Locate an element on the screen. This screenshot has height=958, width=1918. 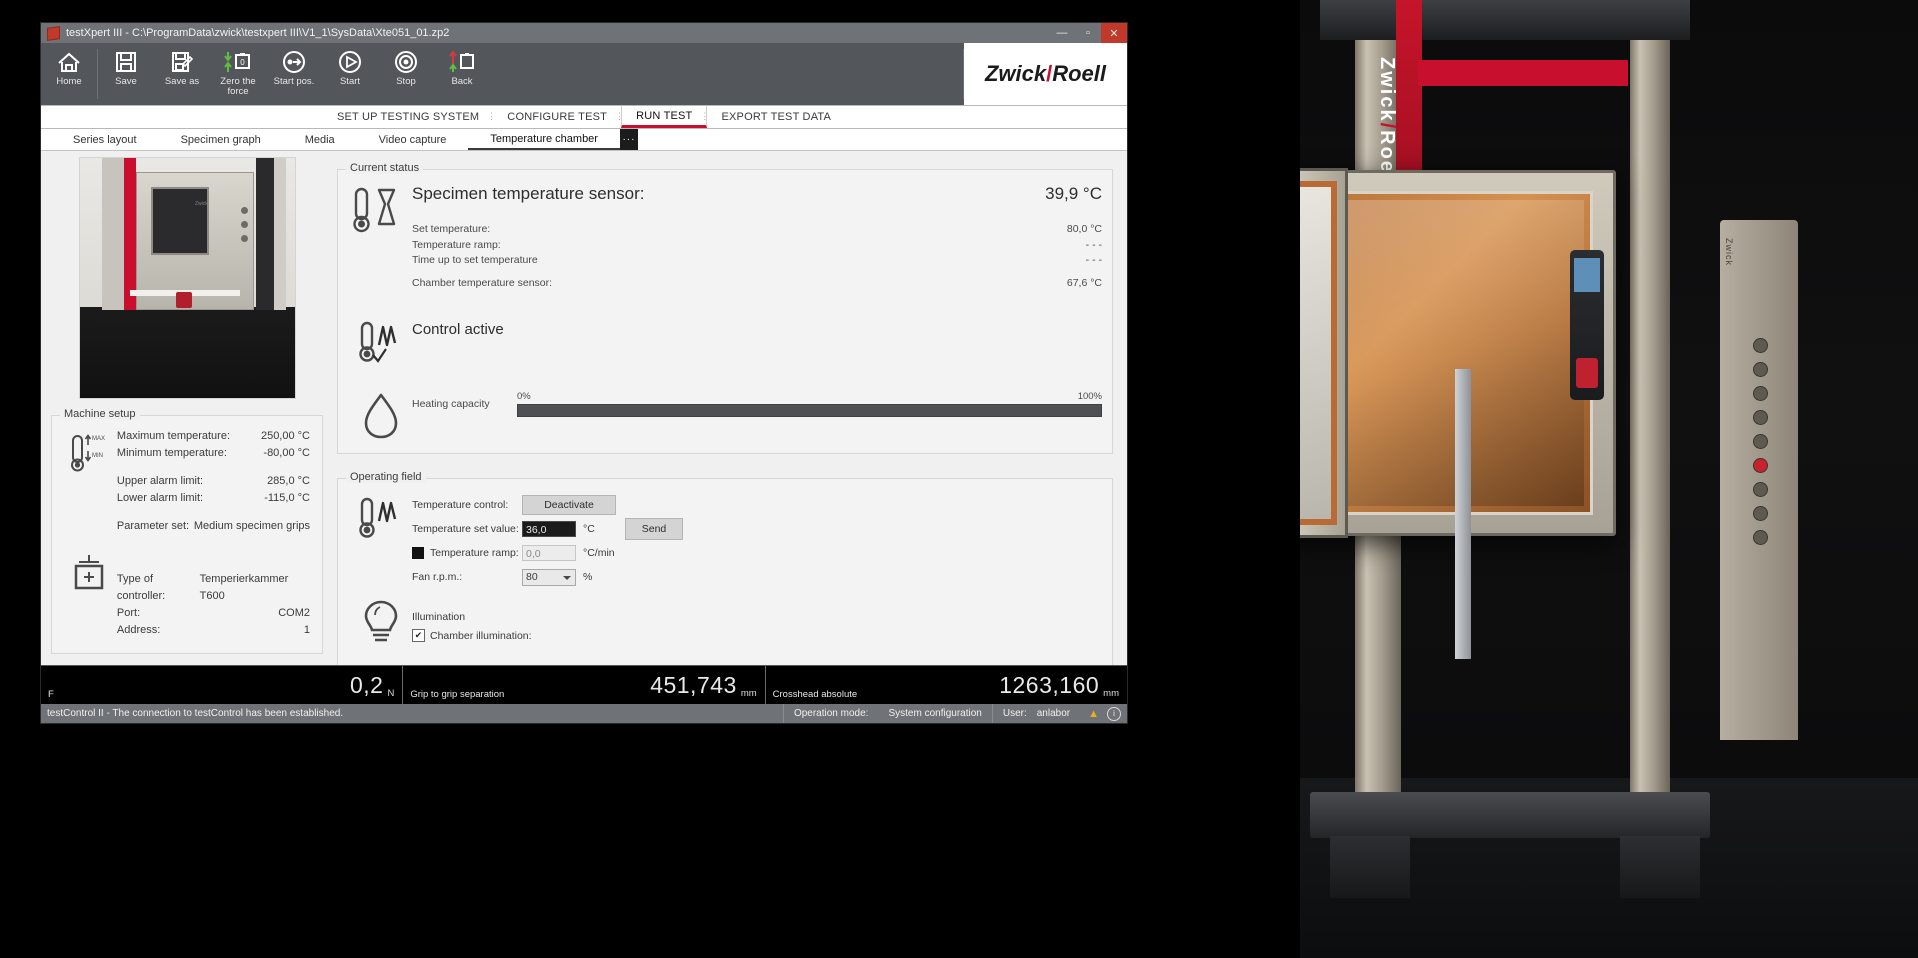
specimen-thermometer-icon is located at coordinates (381, 214).